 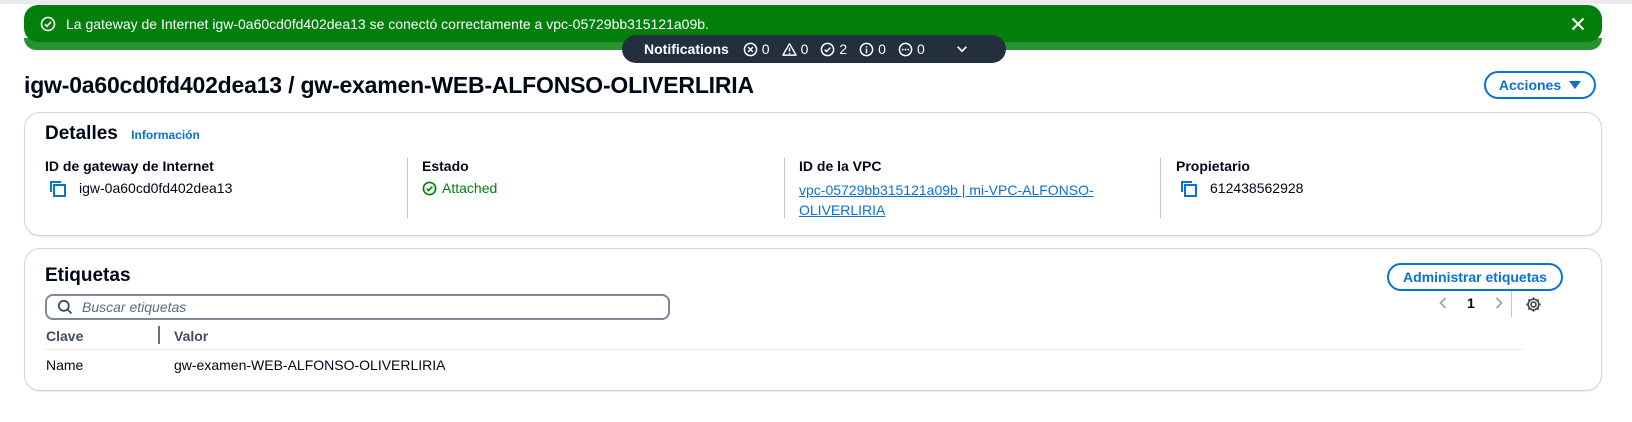 I want to click on field-label: Propietario, so click(x=1213, y=166).